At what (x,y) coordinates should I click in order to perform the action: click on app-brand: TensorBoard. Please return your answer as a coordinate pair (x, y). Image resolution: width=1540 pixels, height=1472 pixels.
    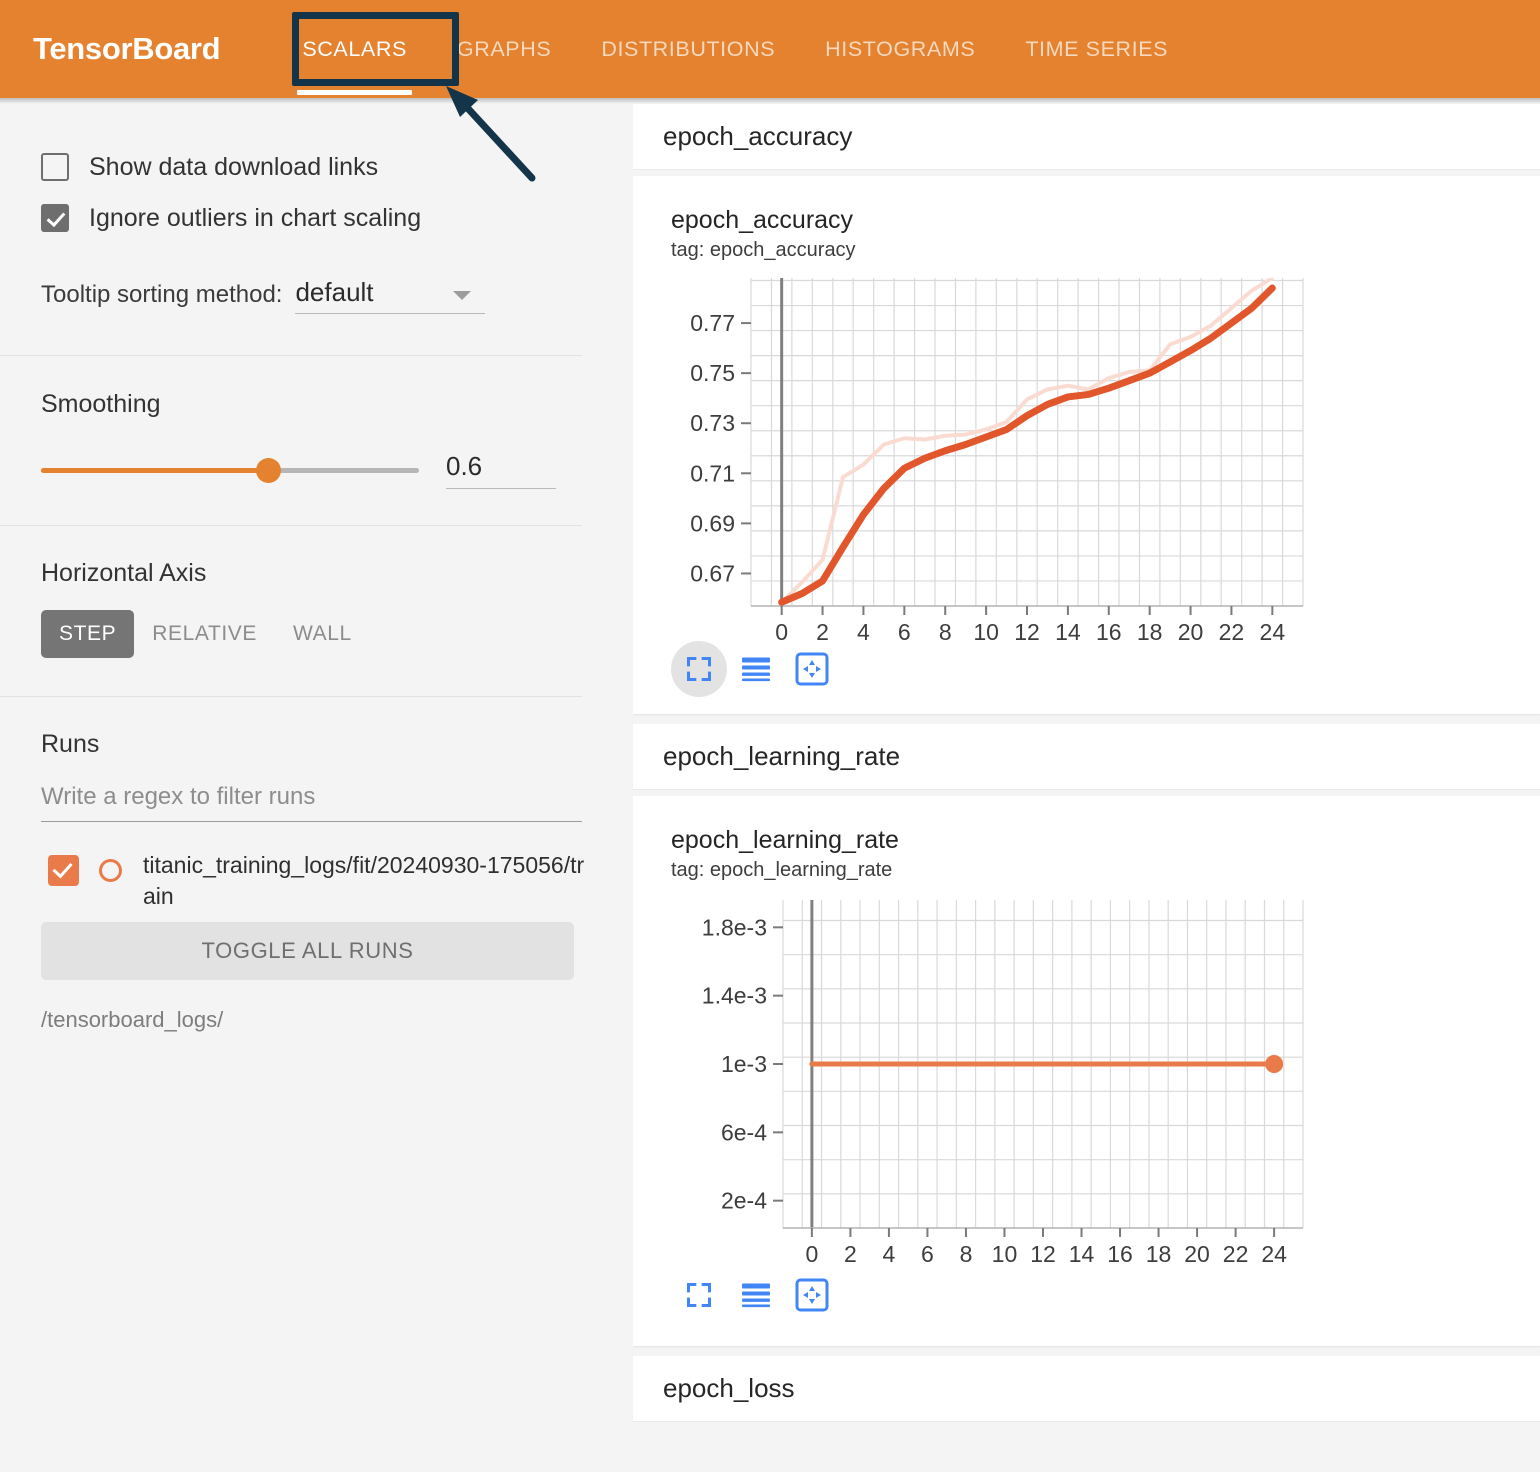
    Looking at the image, I should click on (127, 48).